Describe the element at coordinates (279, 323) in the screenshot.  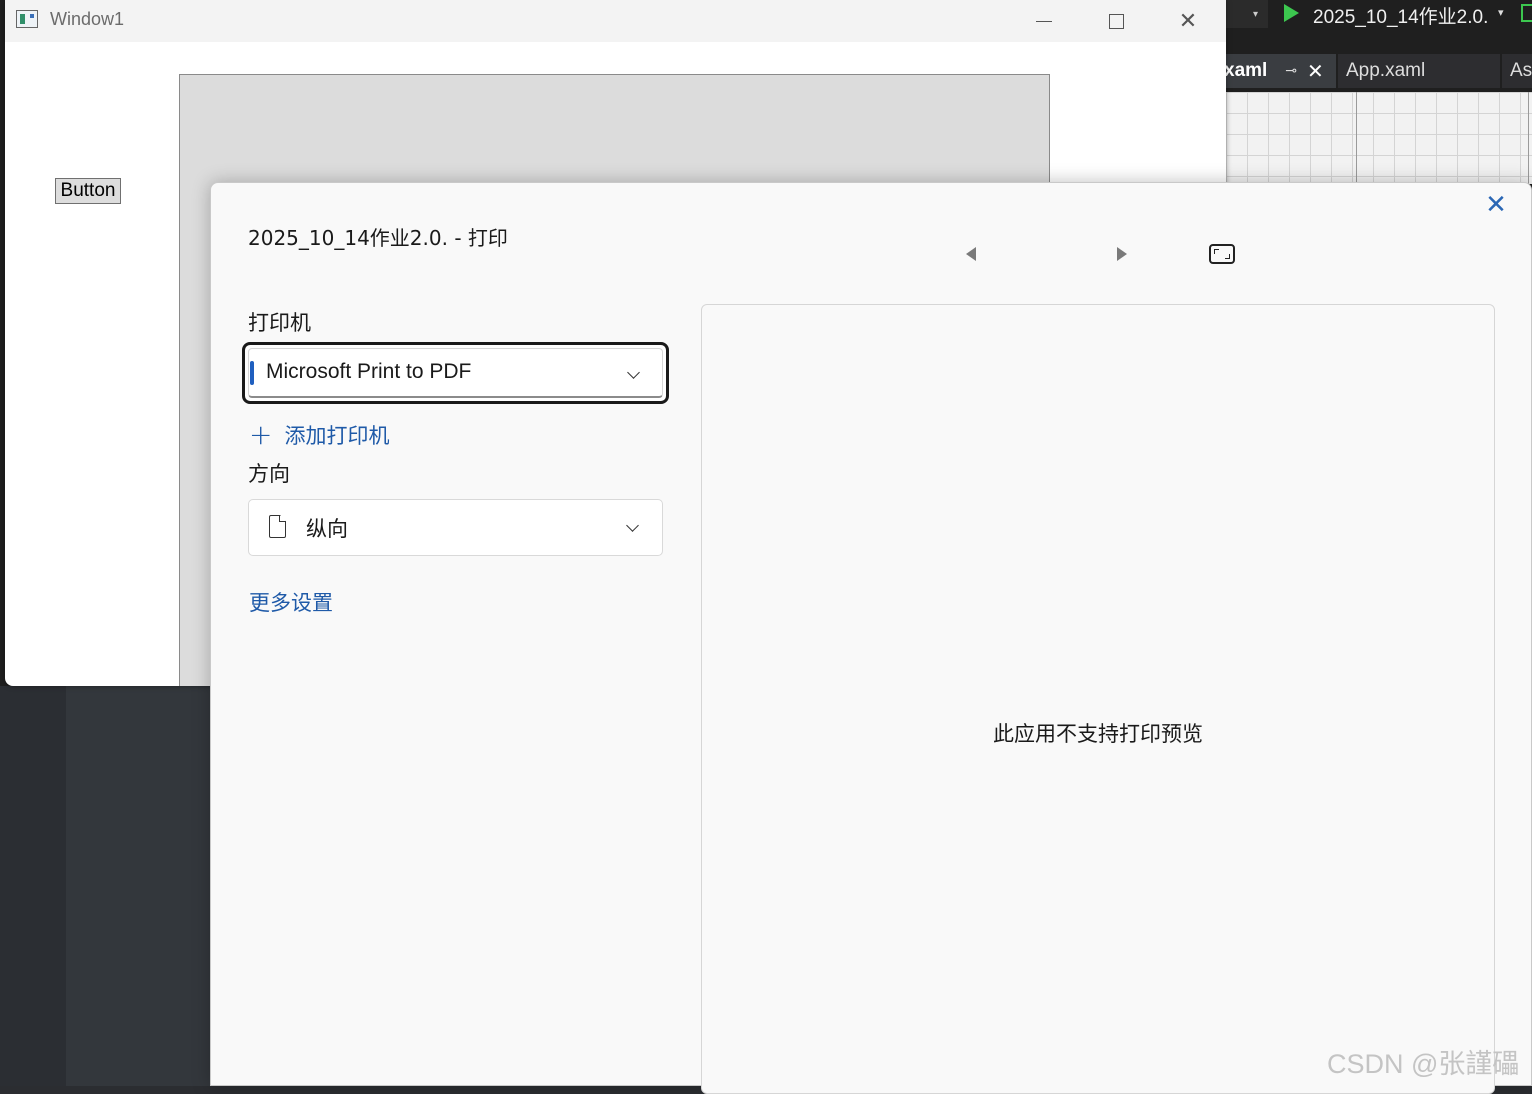
I see `printer-label: 打印机` at that location.